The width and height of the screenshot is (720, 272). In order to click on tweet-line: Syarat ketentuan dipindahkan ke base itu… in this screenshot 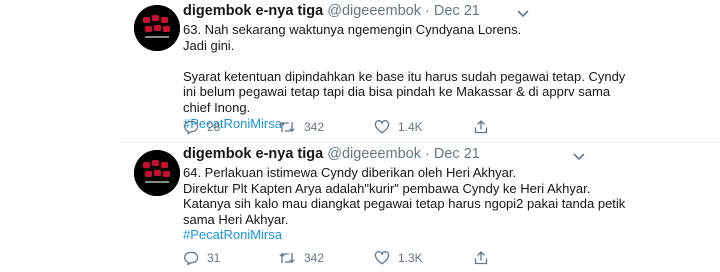, I will do `click(404, 76)`.